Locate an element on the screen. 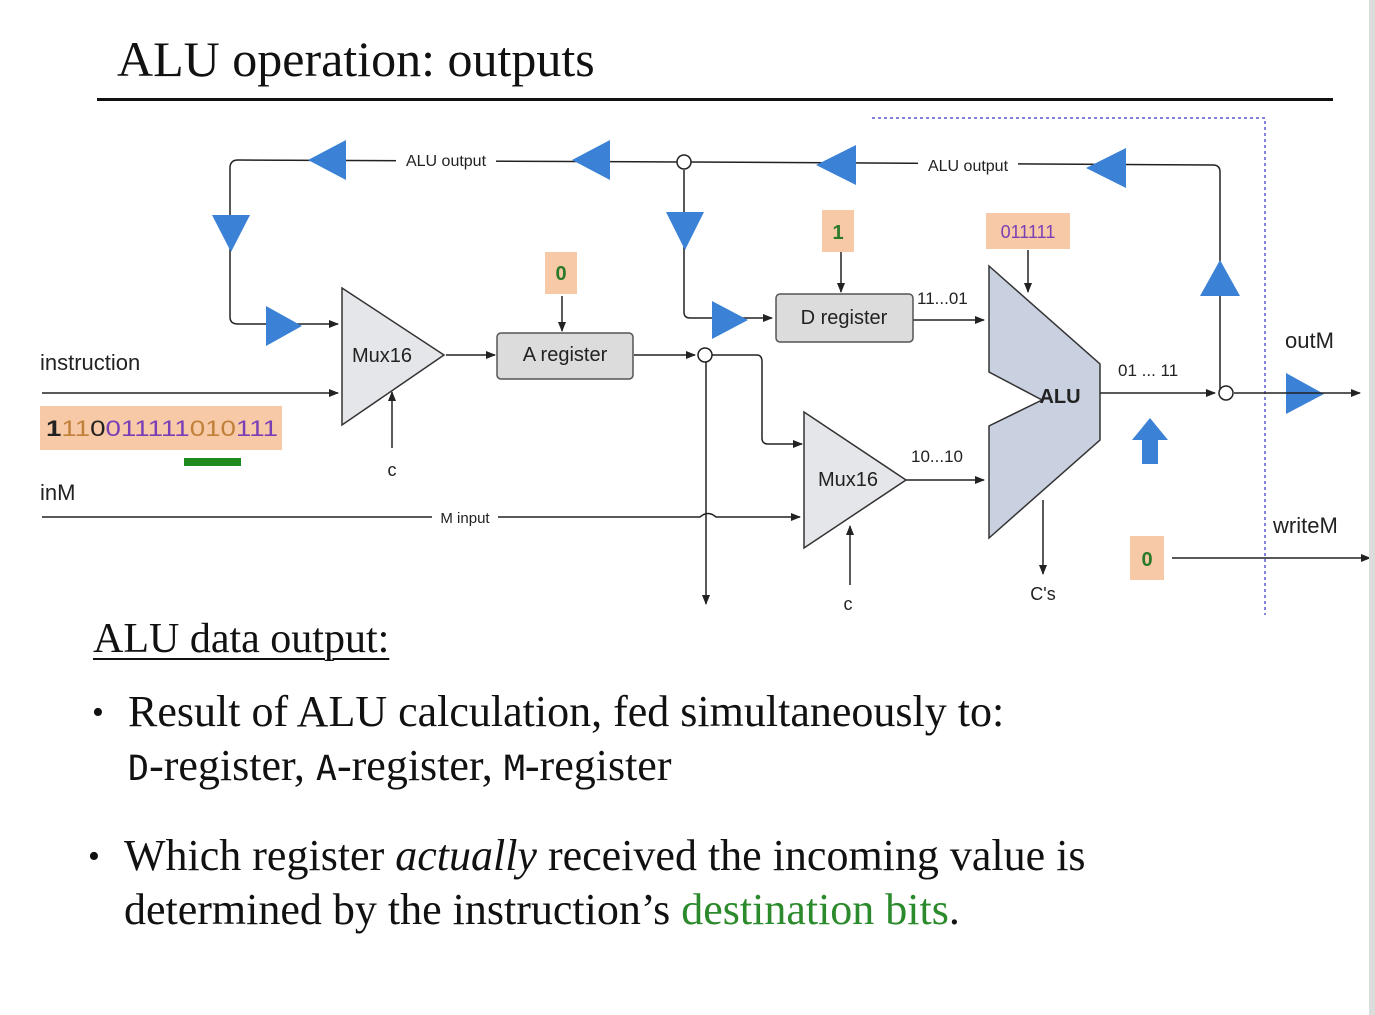 The width and height of the screenshot is (1375, 1015). code-a: A is located at coordinates (326, 769).